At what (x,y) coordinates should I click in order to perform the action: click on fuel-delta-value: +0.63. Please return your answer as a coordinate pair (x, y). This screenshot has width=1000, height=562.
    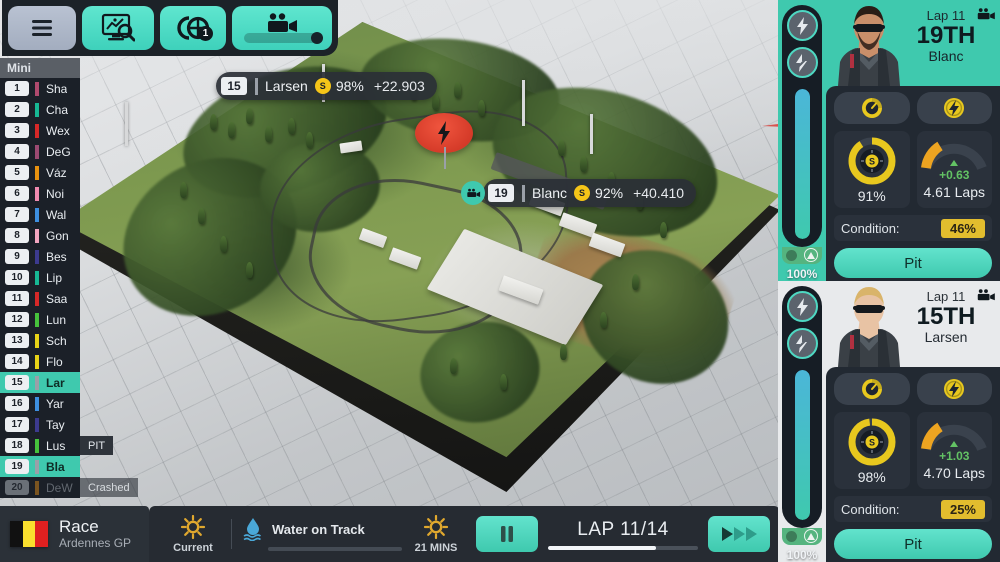
    Looking at the image, I should click on (954, 175).